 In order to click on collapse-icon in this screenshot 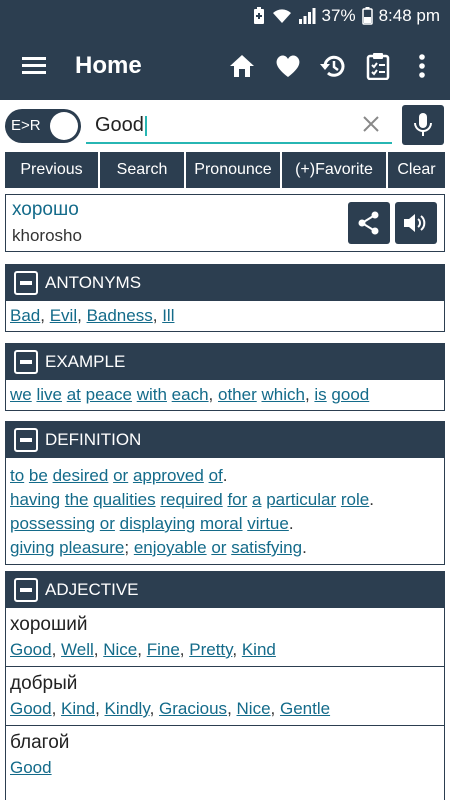, I will do `click(26, 590)`.